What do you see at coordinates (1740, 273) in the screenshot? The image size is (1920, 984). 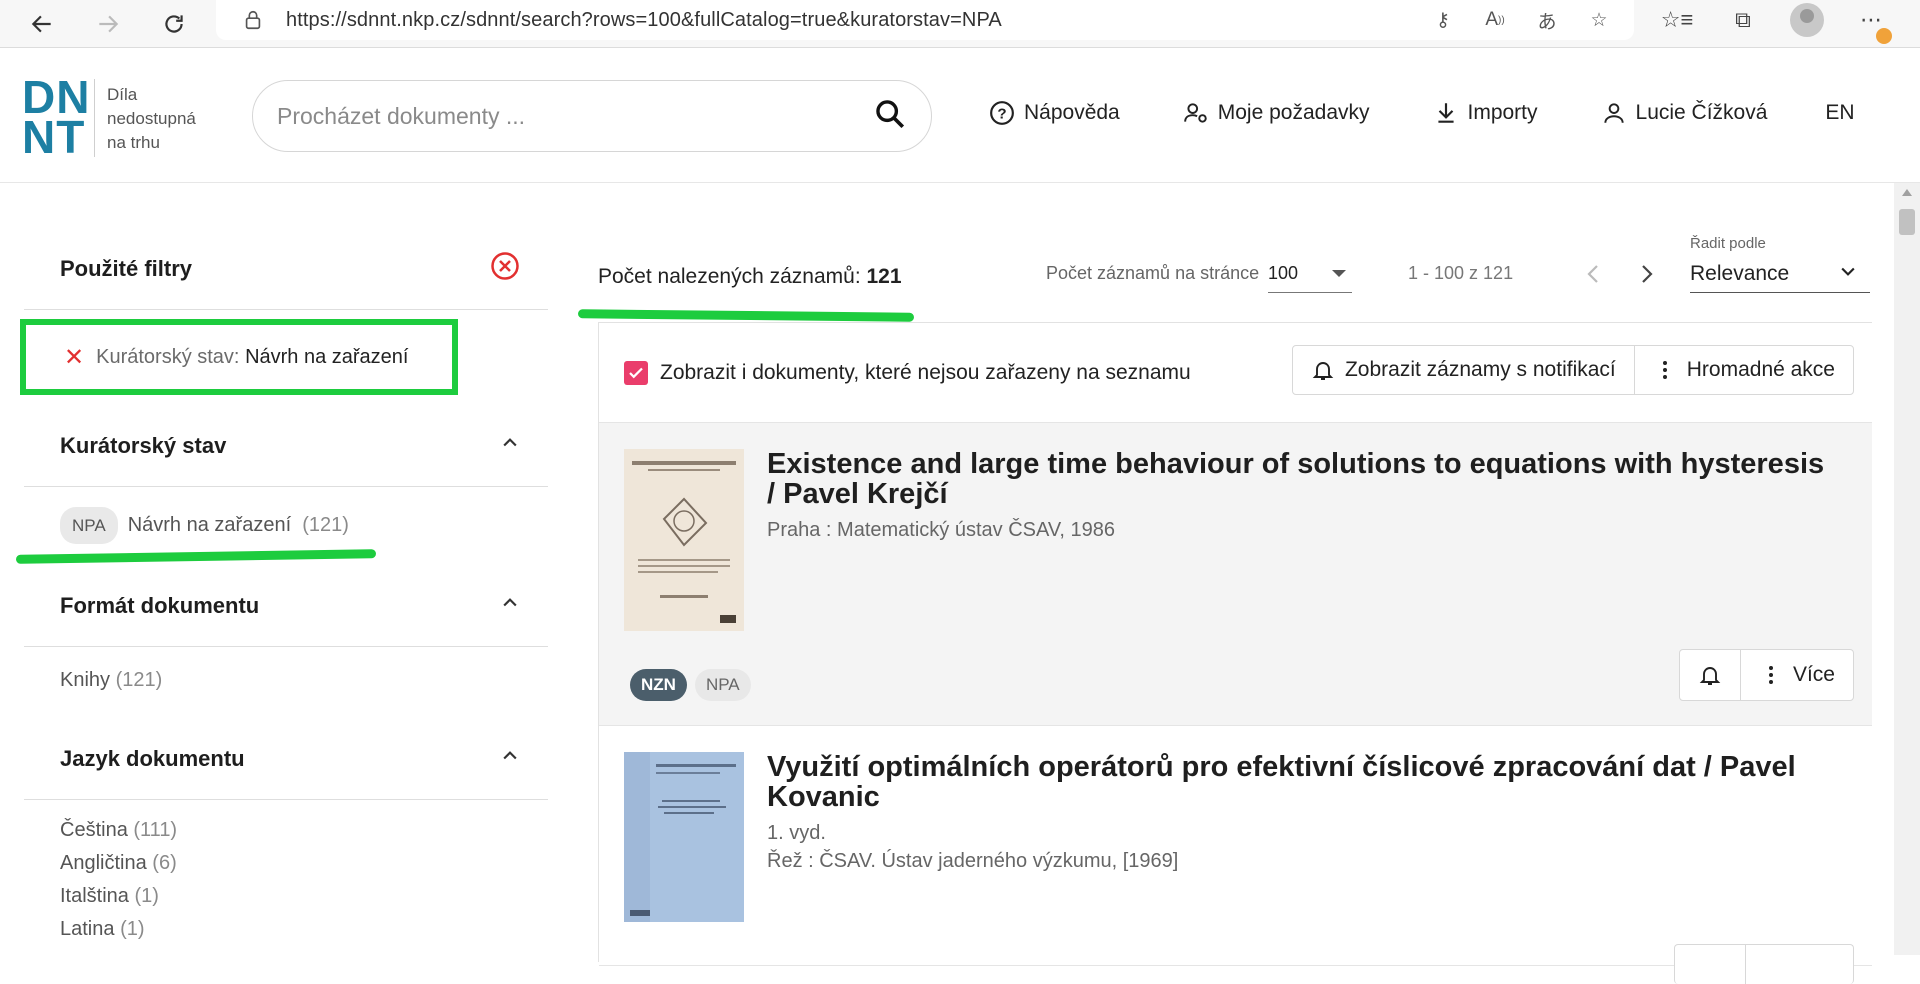 I see `sort-value: Relevance` at bounding box center [1740, 273].